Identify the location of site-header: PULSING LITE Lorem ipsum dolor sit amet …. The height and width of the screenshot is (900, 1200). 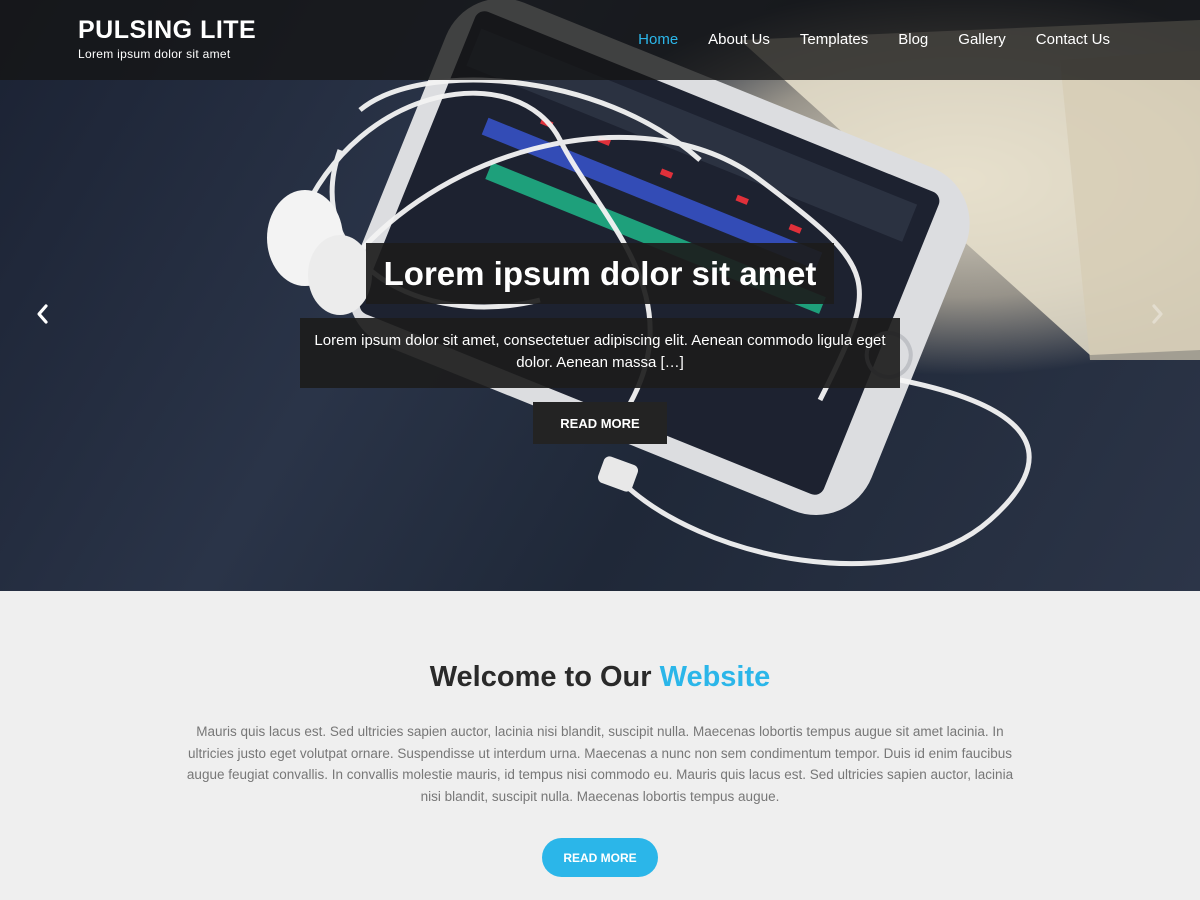
(600, 40).